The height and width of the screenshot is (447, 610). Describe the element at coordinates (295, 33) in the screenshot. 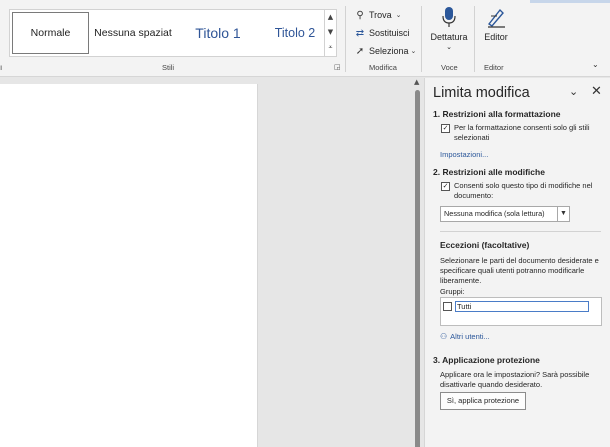

I see `style-titolo-2: Titolo 2` at that location.